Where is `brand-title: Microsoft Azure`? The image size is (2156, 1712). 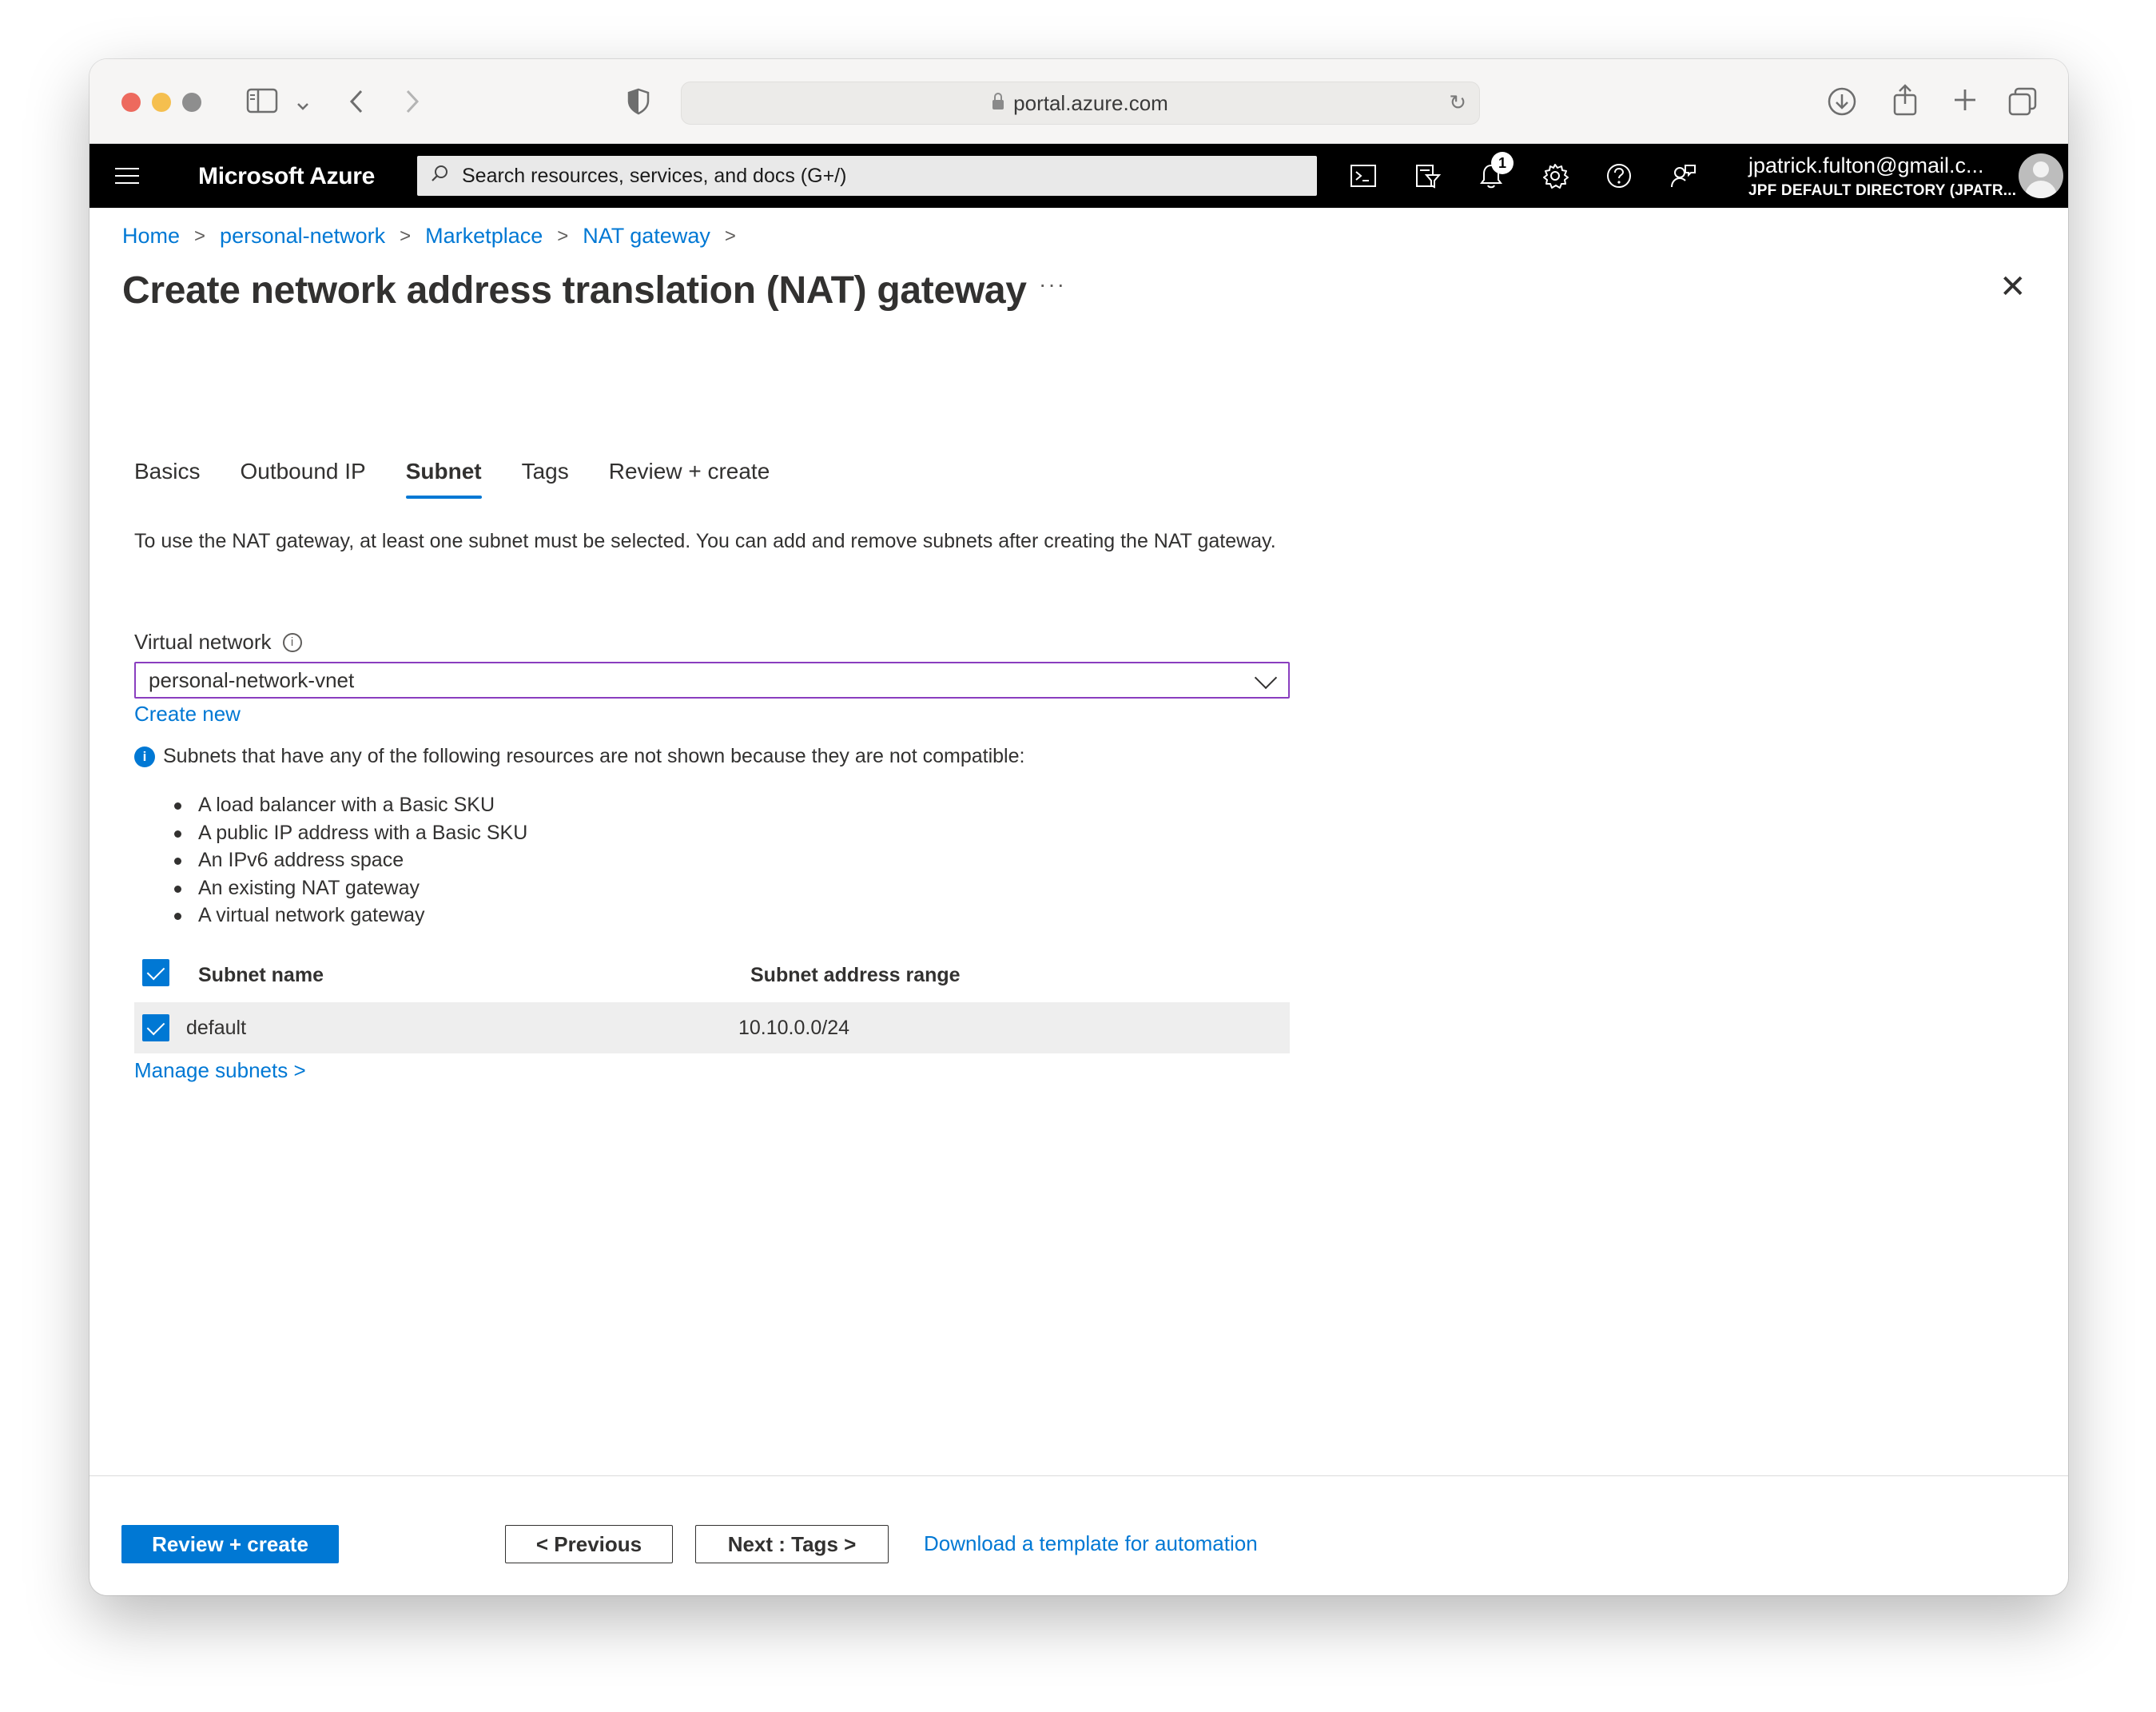
brand-title: Microsoft Azure is located at coordinates (286, 176).